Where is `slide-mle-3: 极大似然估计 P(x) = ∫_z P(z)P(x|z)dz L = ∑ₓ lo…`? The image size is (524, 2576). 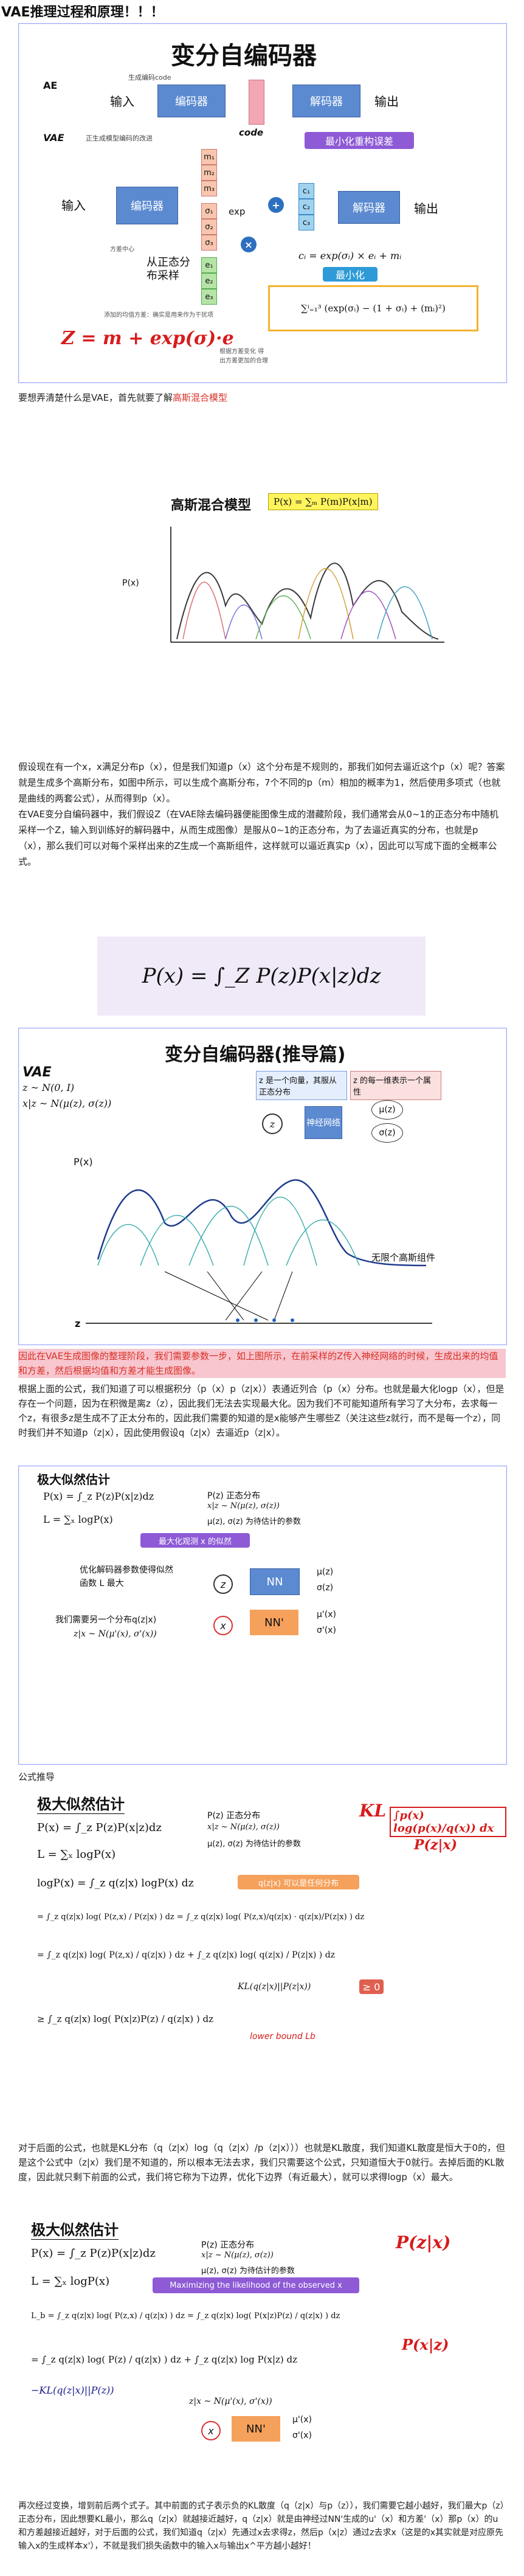
slide-mle-3: 极大似然估计 P(x) = ∫_z P(z)P(x|z)dz L = ∑ₓ lo… is located at coordinates (262, 2356).